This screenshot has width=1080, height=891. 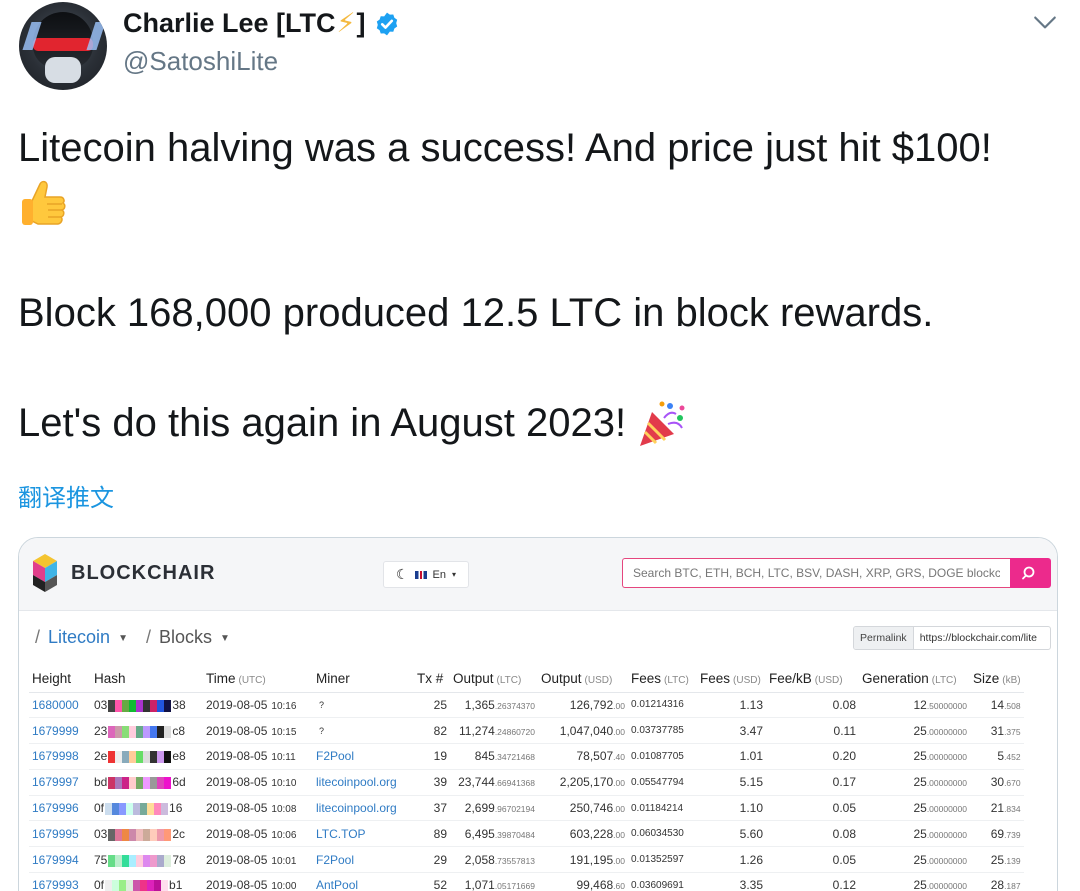 I want to click on generation-int: 25, so click(x=920, y=808).